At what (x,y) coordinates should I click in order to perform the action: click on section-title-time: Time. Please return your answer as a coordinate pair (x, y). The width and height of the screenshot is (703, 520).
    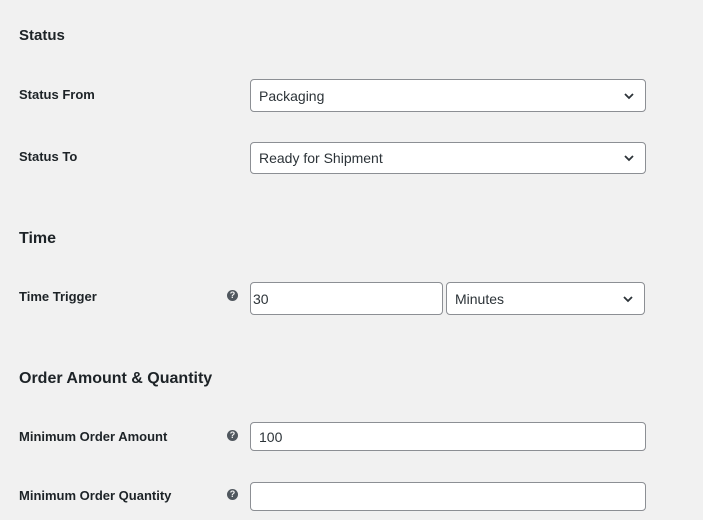
    Looking at the image, I should click on (38, 238).